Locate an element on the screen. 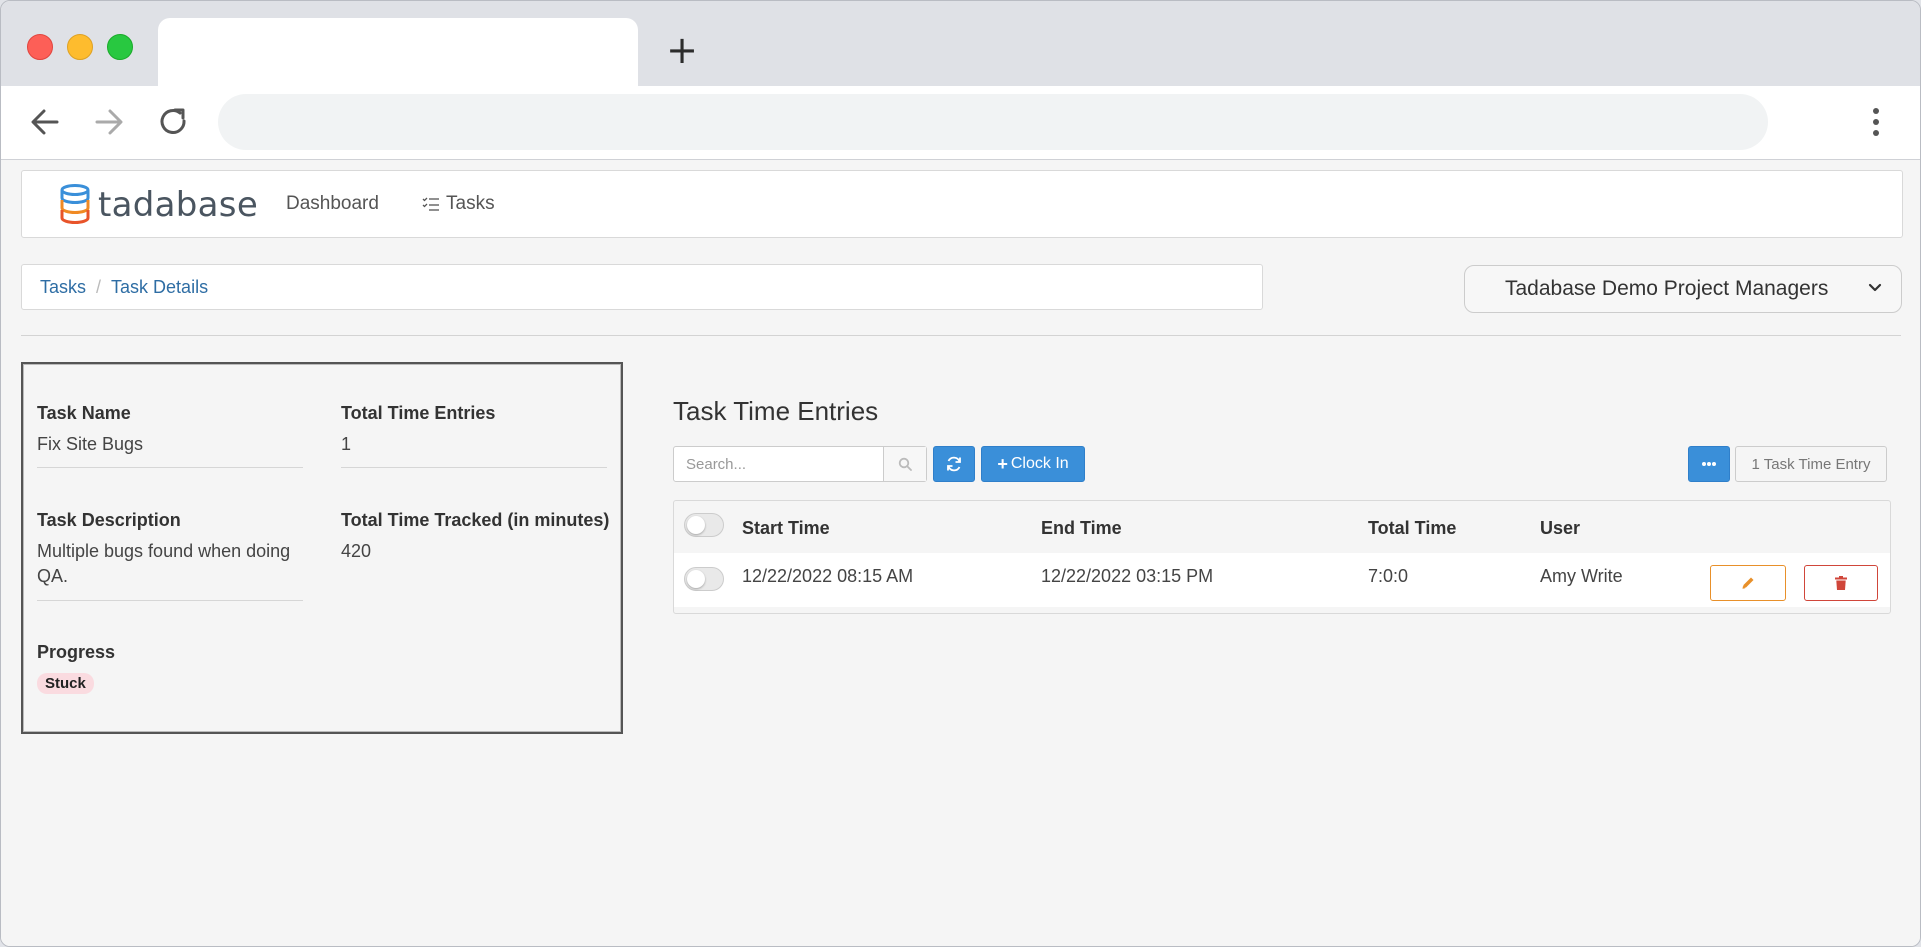 This screenshot has height=947, width=1921. search-box is located at coordinates (800, 464).